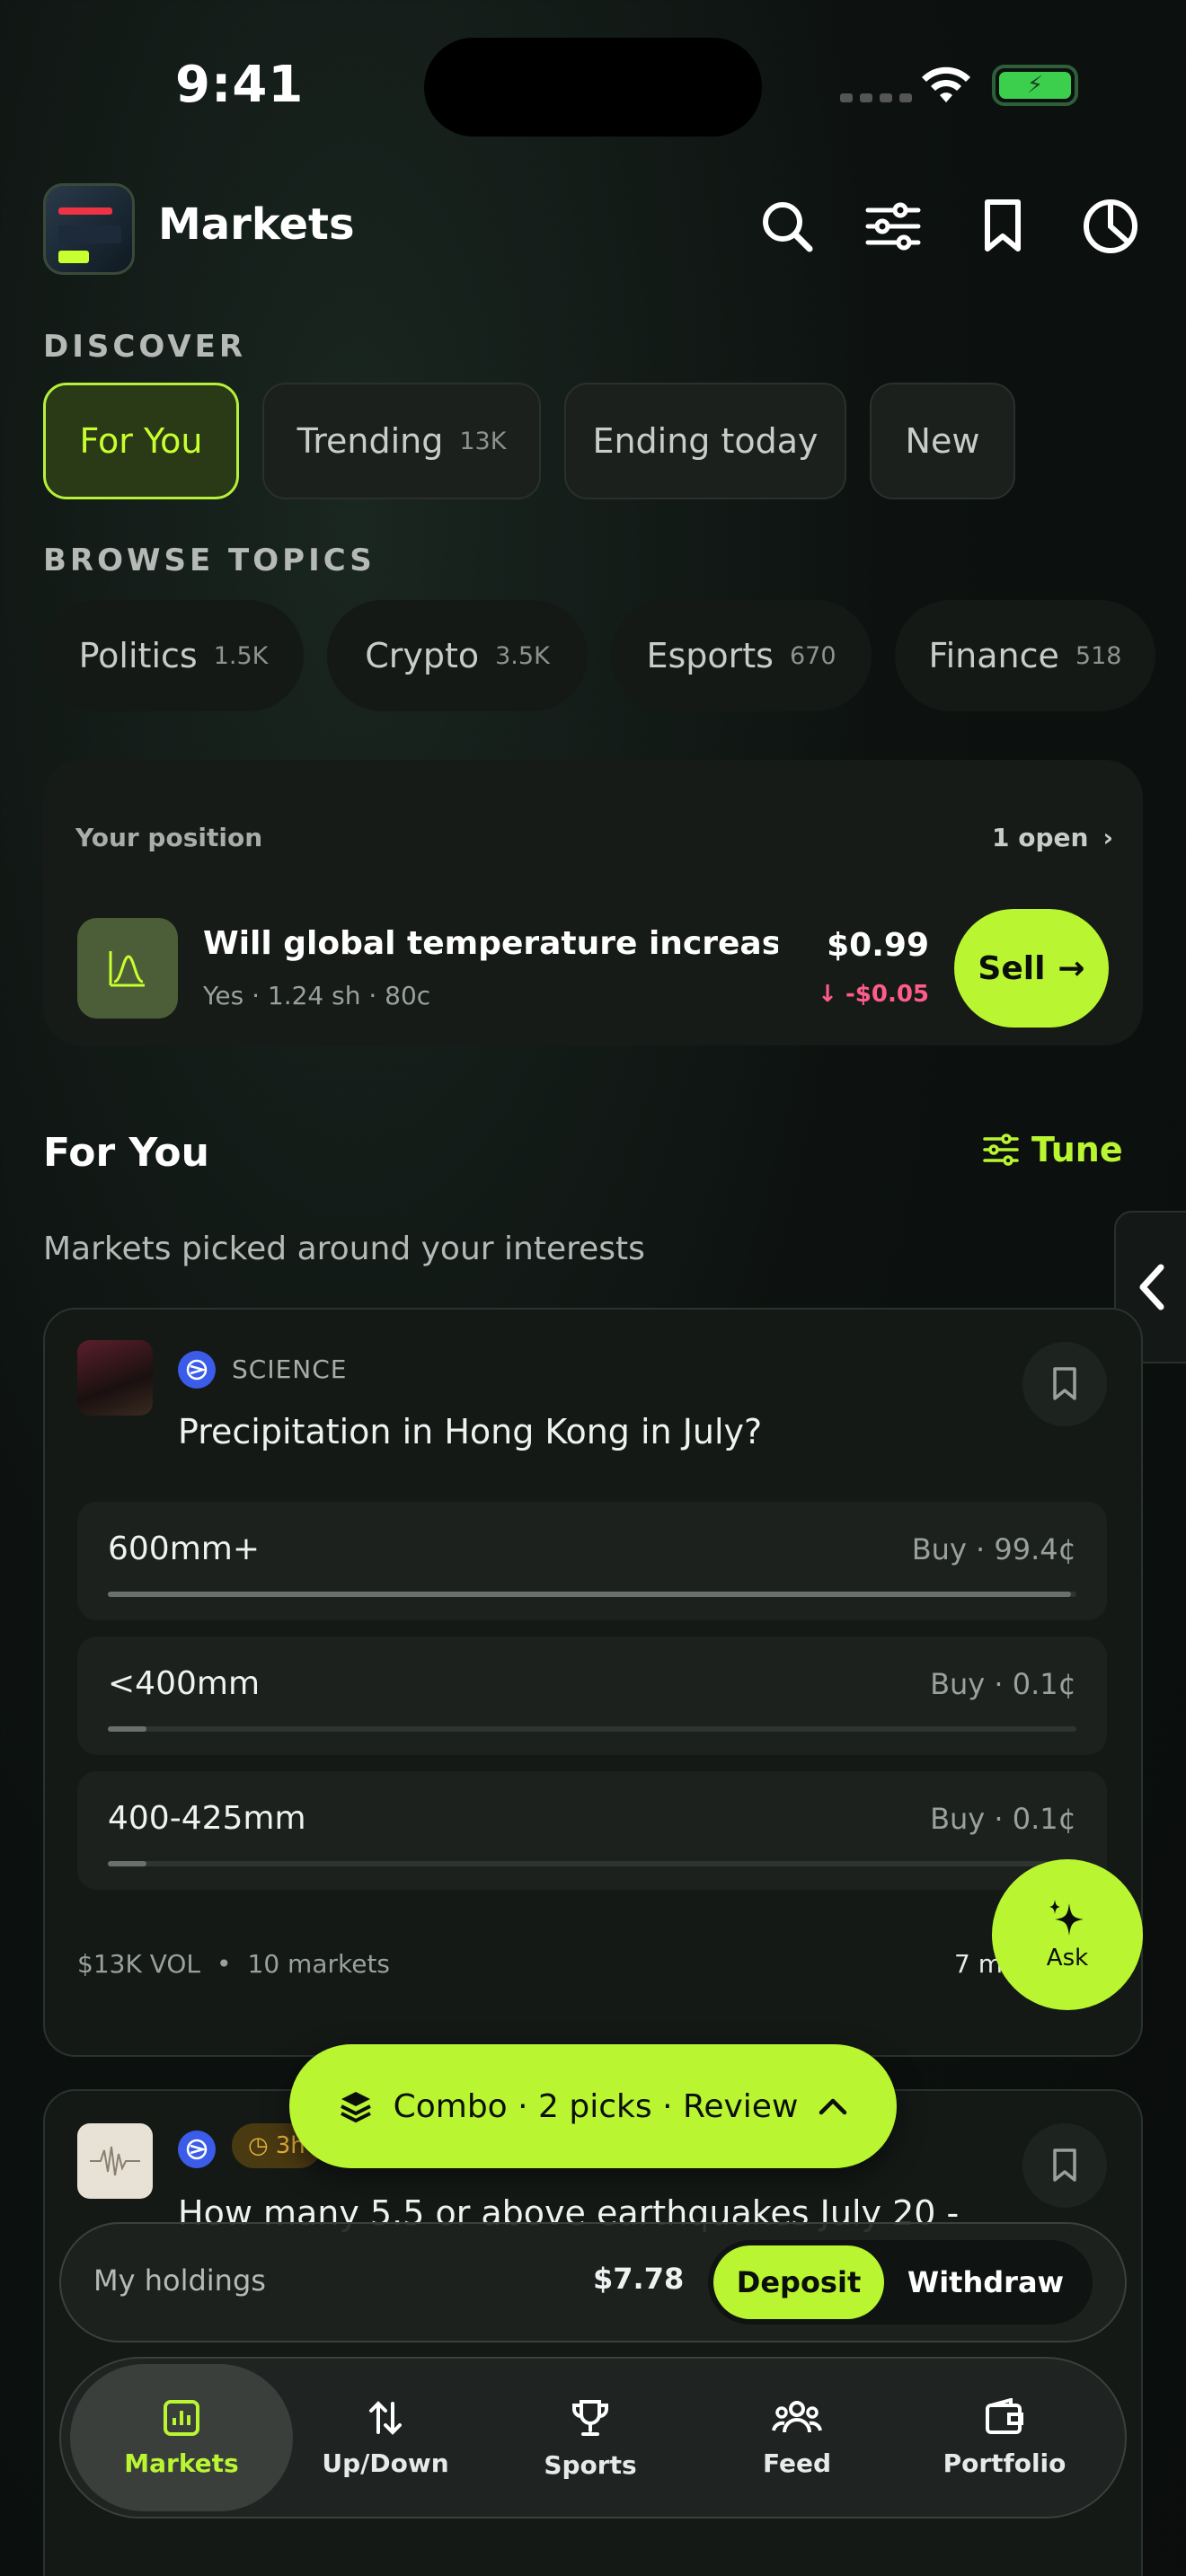 This screenshot has height=2576, width=1186. I want to click on market-question: Precipitation in Hong Kong in July?, so click(470, 1431).